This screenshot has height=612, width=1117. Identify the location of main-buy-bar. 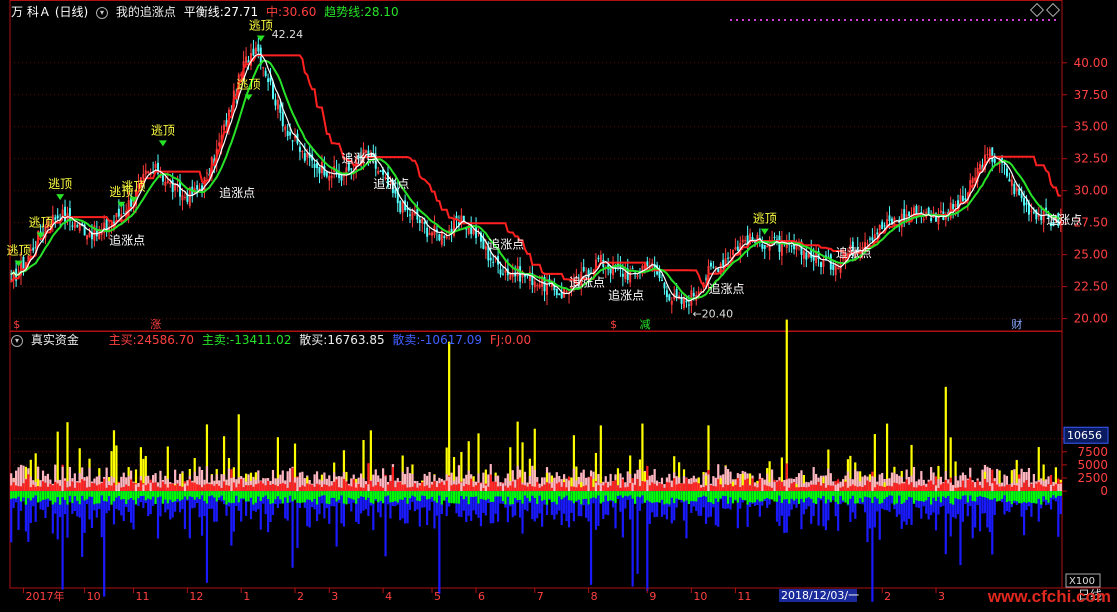
(600, 458).